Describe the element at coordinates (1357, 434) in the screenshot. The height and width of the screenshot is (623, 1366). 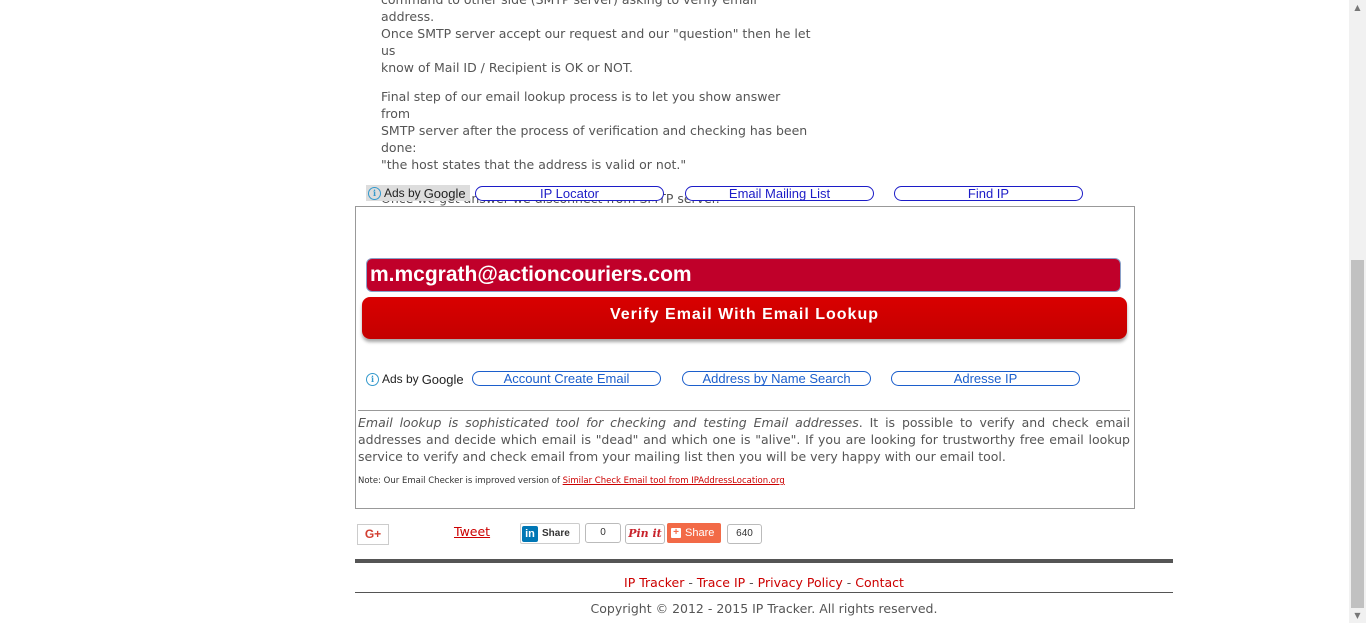
I see `scrollbar-thumb` at that location.